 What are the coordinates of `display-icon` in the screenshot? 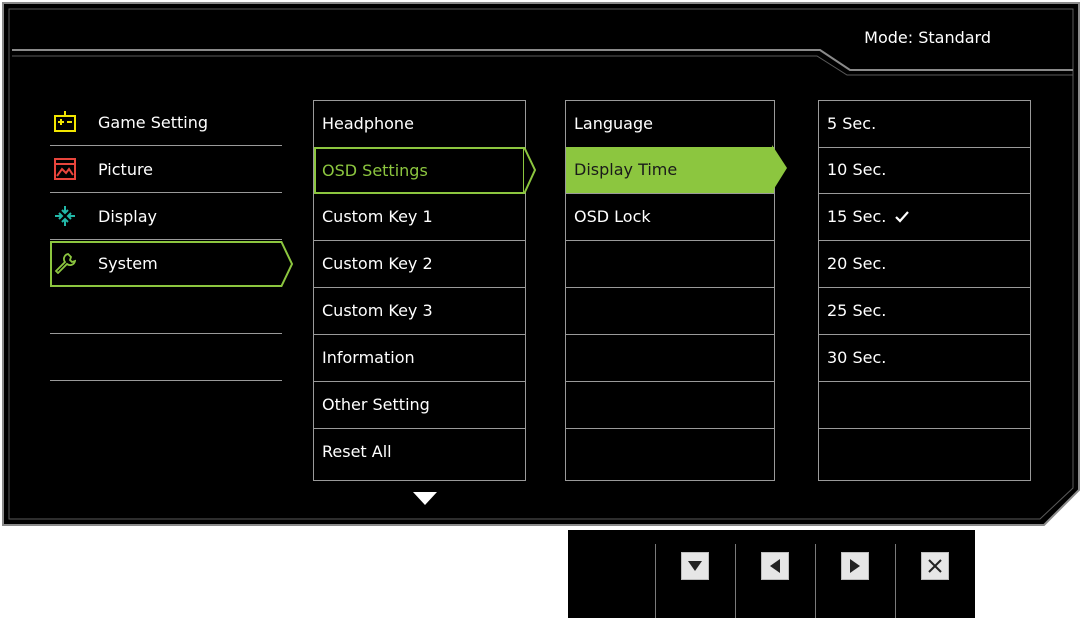 It's located at (65, 216).